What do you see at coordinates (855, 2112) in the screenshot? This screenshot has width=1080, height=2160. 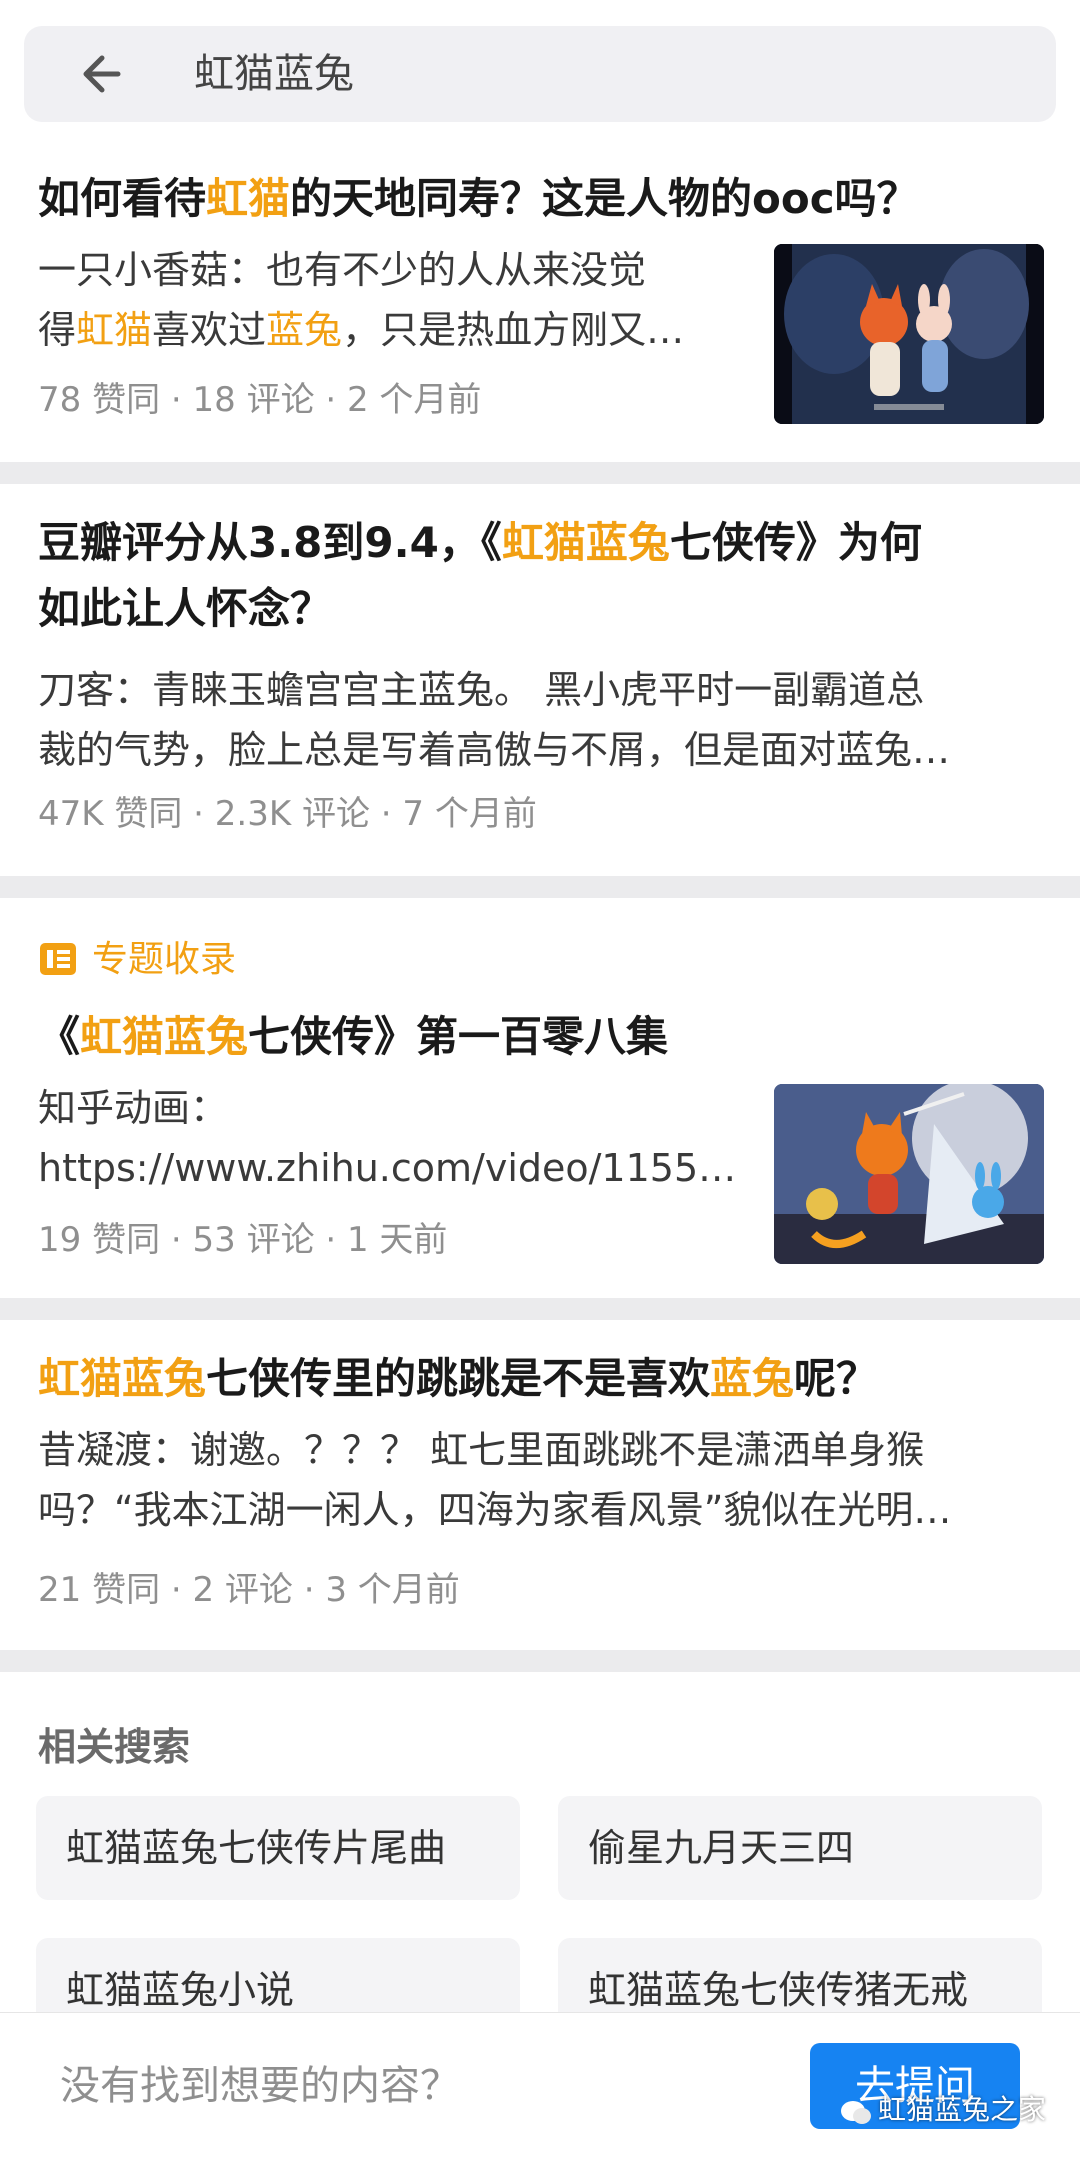 I see `wechat-icon` at bounding box center [855, 2112].